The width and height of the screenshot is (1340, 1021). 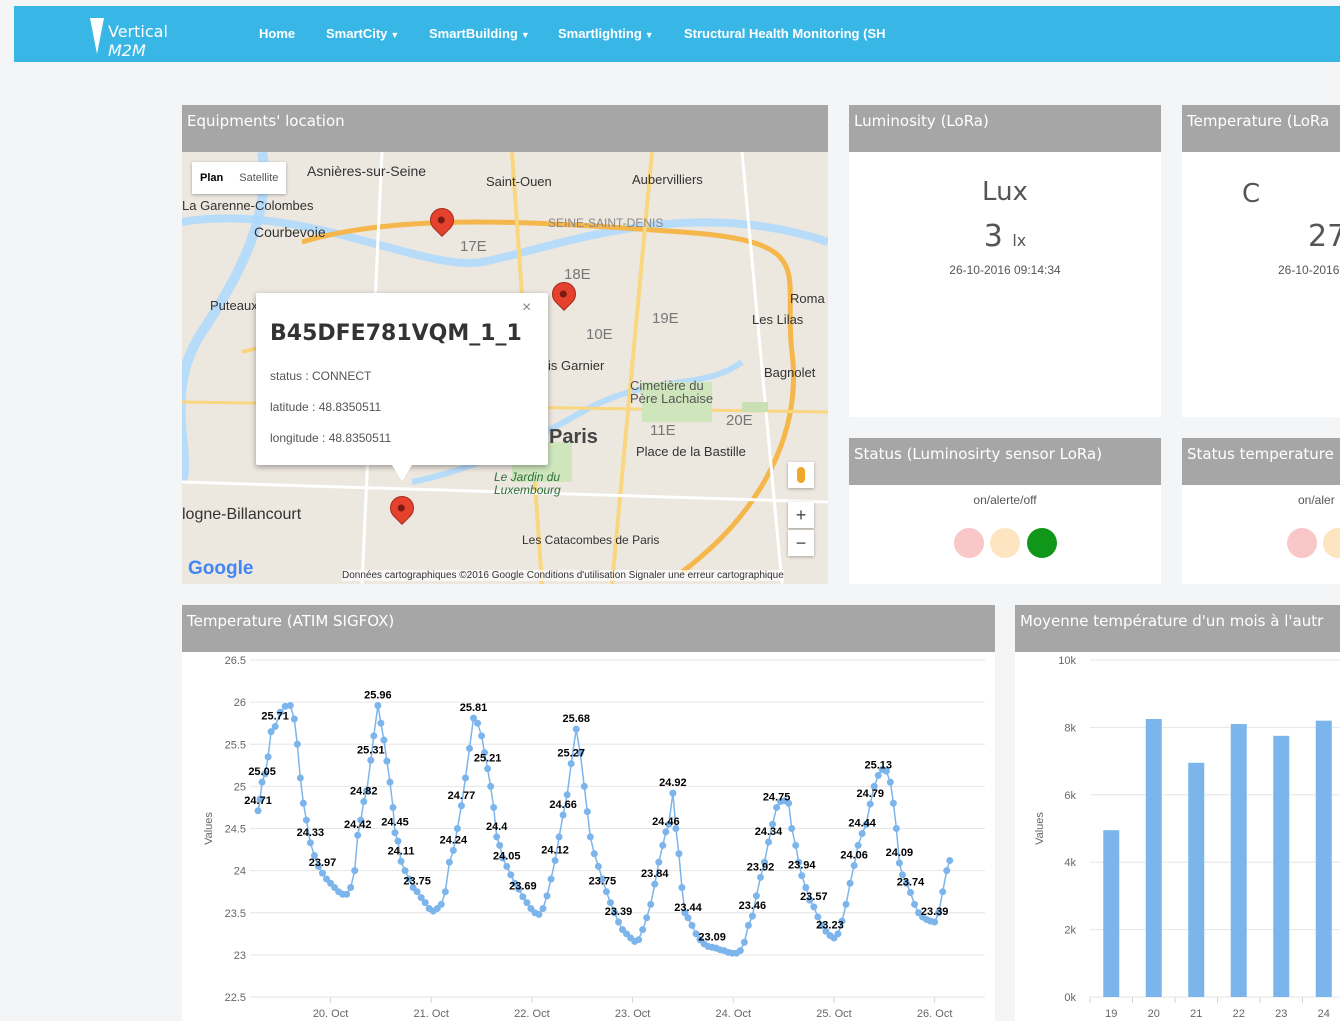 What do you see at coordinates (97, 36) in the screenshot?
I see `brand-logo-icon` at bounding box center [97, 36].